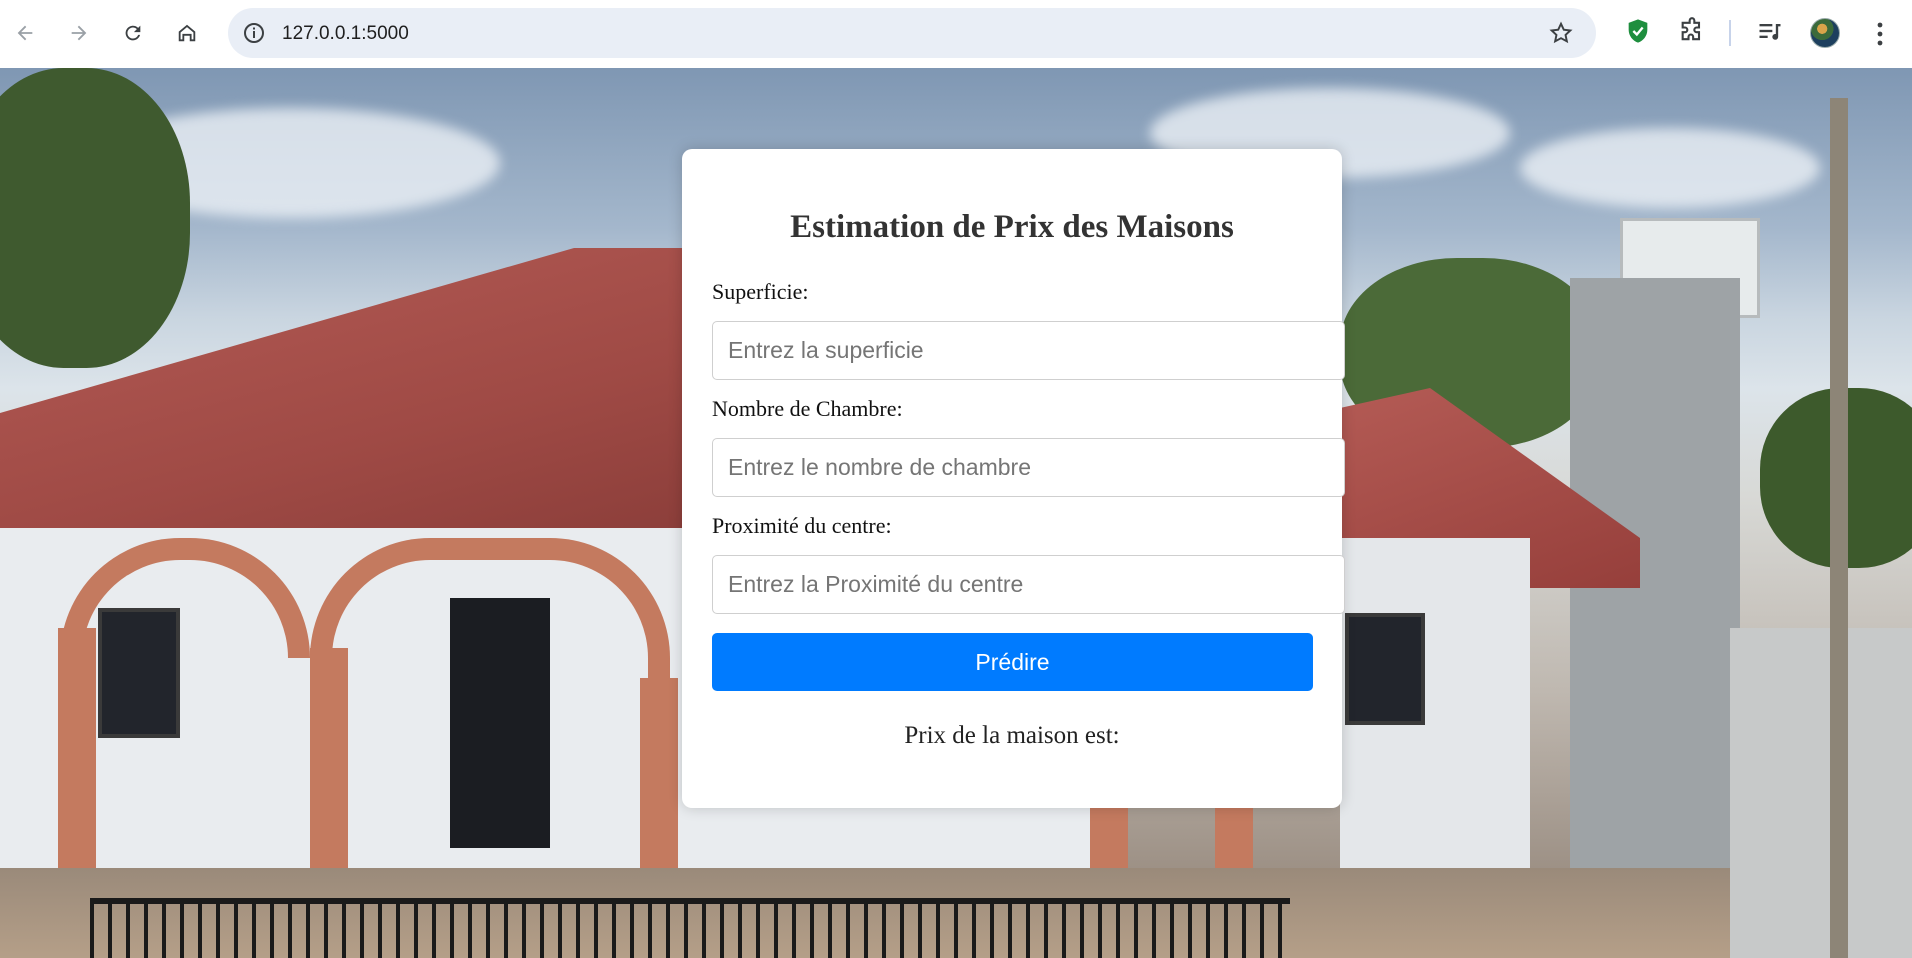 Image resolution: width=1912 pixels, height=958 pixels. I want to click on address-bar: 127.0.0.1:5000, so click(912, 33).